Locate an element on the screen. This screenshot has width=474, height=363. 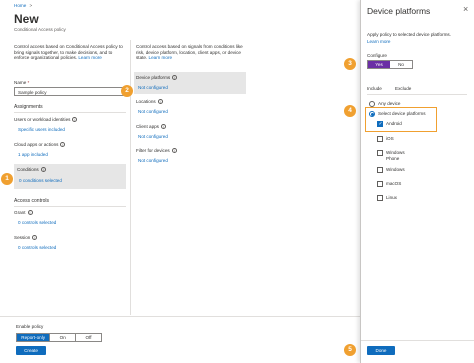
apps-value-link: 1 app included is located at coordinates (33, 155).